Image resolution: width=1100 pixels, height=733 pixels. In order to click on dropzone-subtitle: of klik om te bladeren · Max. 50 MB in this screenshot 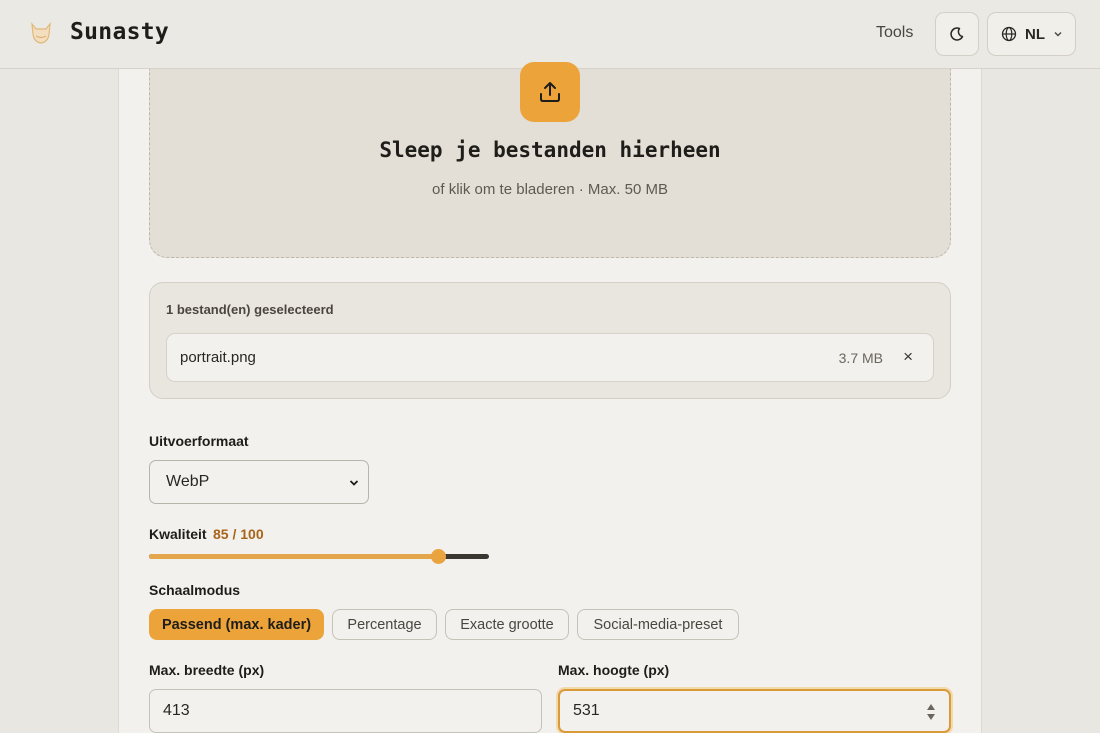, I will do `click(550, 189)`.